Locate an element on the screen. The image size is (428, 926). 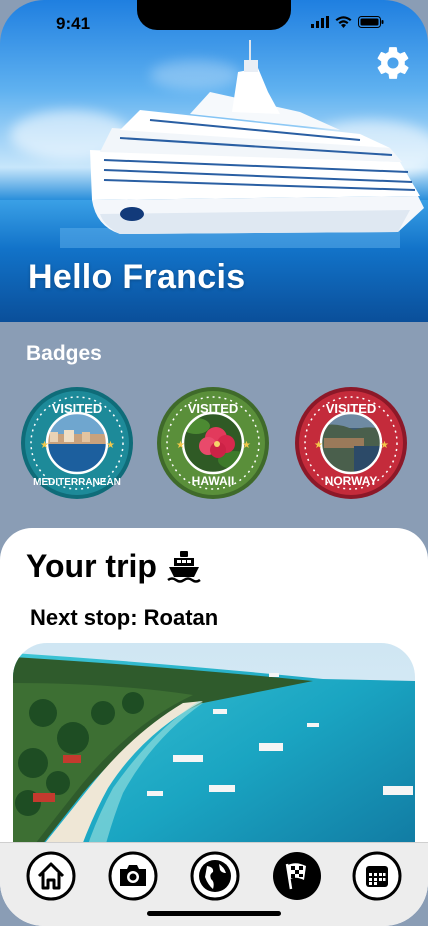
home-icon is located at coordinates (51, 876).